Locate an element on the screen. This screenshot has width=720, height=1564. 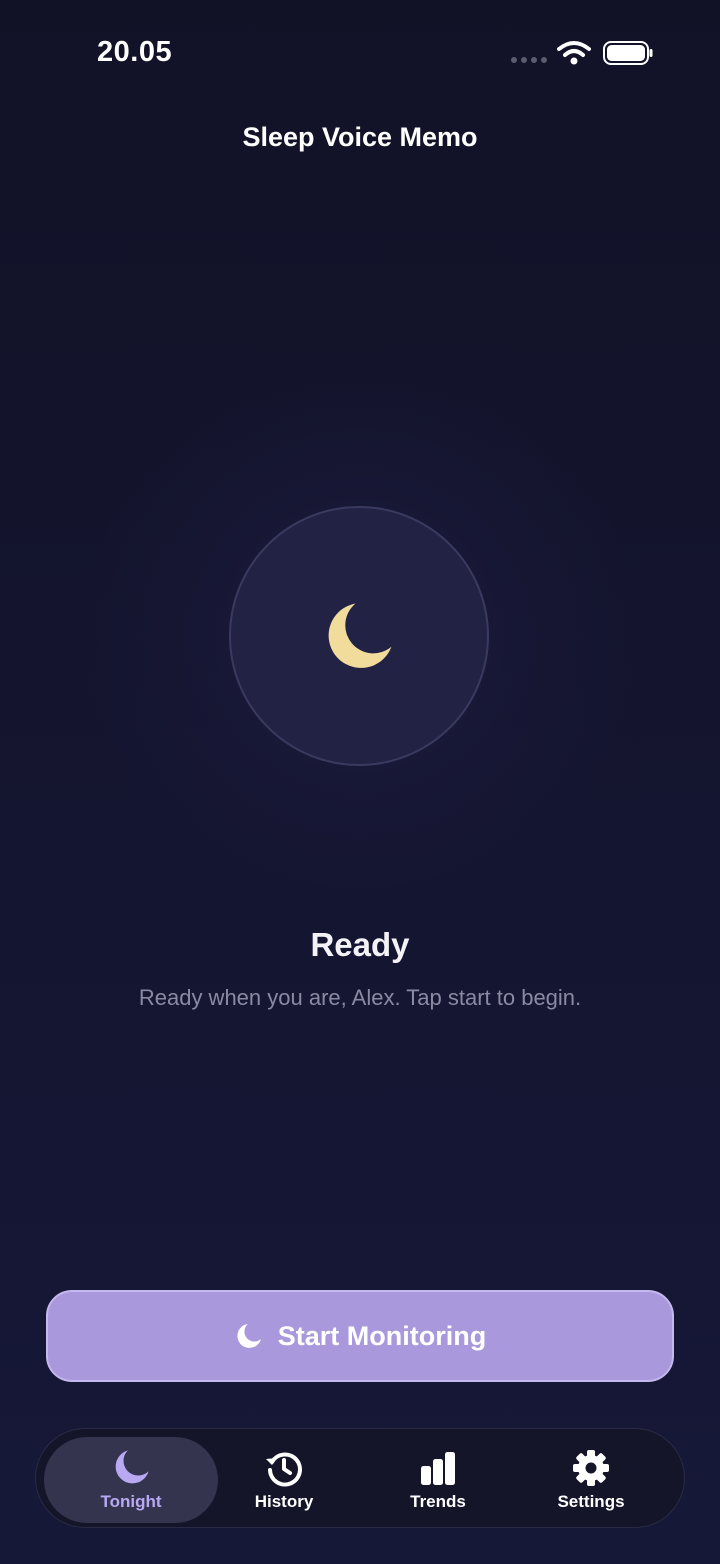
start-monitoring-button: Start Monitoring is located at coordinates (360, 1336).